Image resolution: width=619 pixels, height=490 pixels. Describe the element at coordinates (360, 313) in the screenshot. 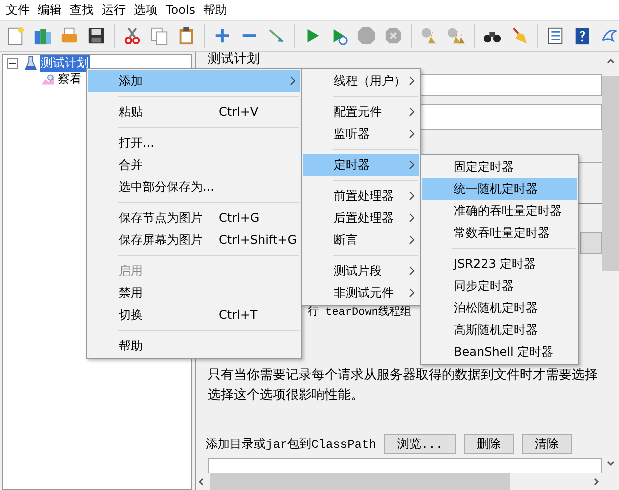

I see `teardown-option-label: 行 tearDown线程组` at that location.